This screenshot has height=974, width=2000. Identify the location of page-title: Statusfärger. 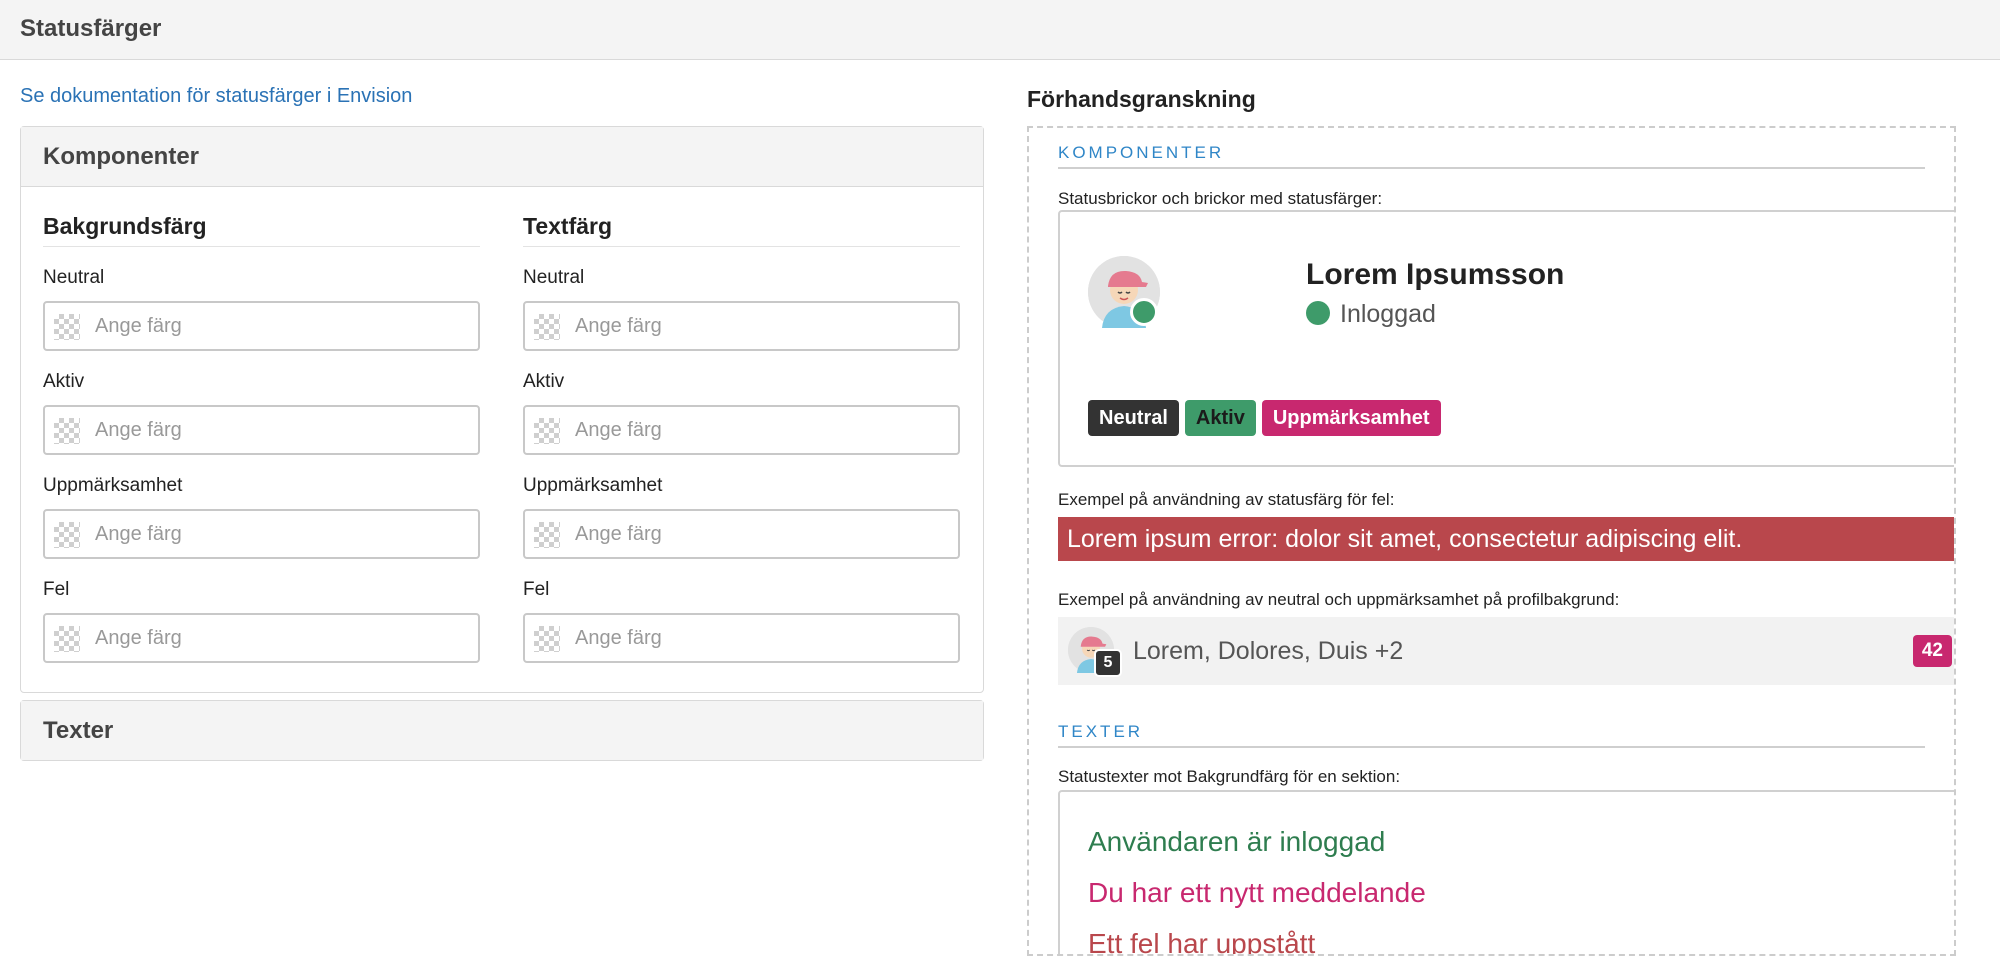
(91, 28).